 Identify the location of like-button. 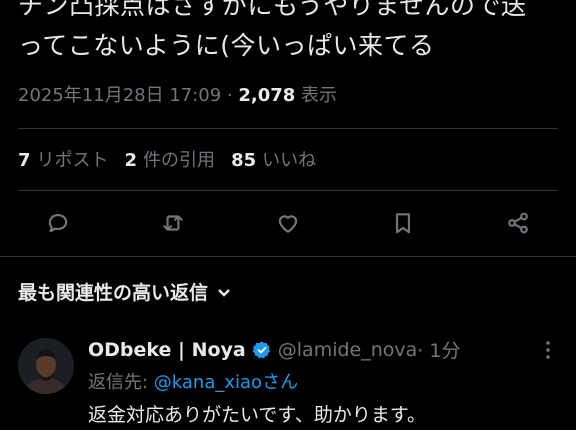
(288, 223).